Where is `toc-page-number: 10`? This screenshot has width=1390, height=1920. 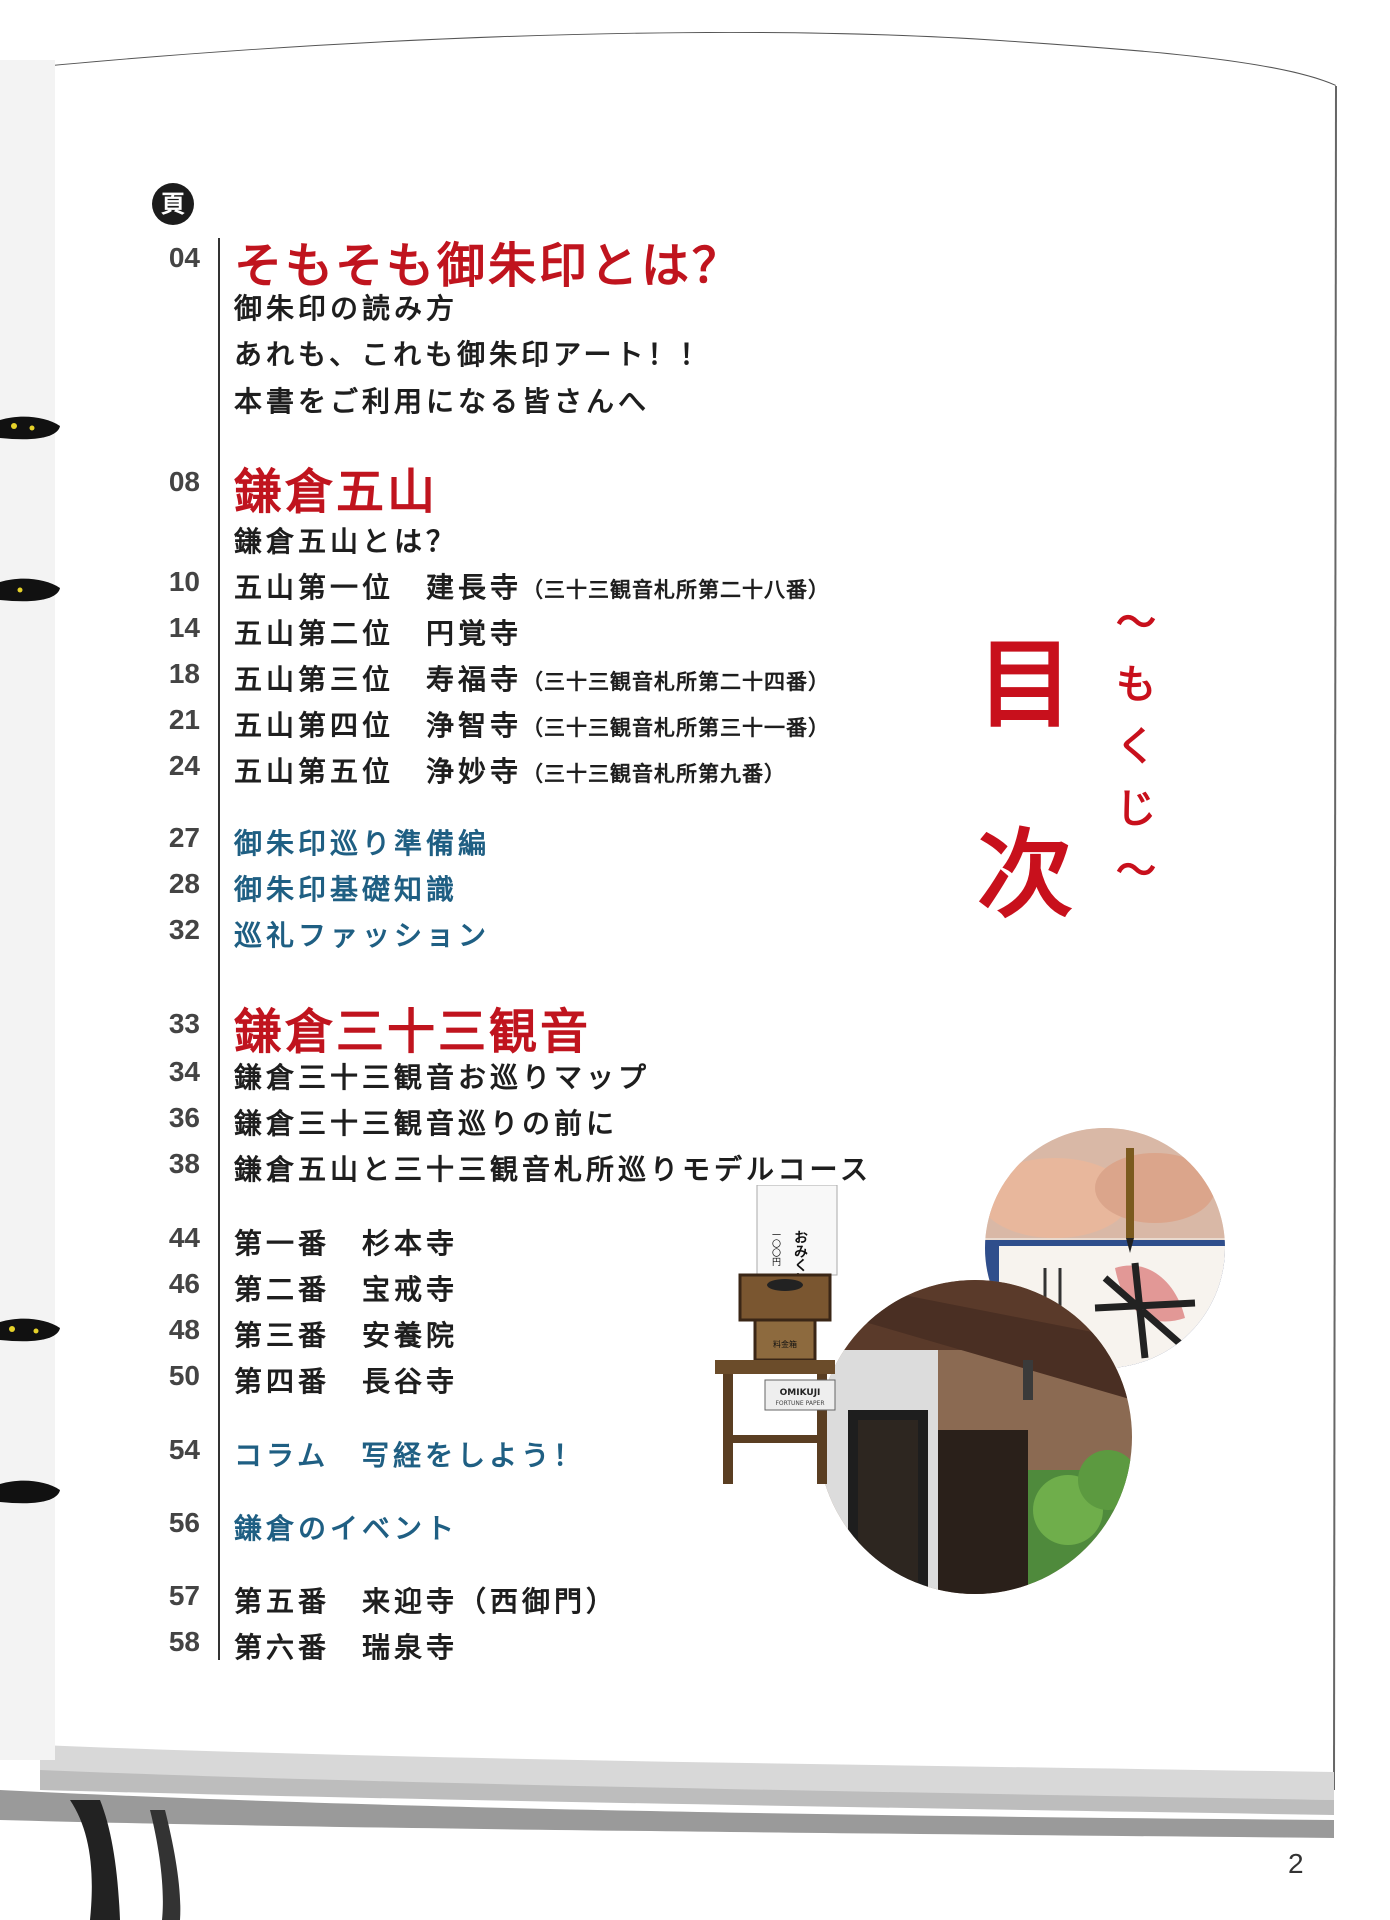
toc-page-number: 10 is located at coordinates (184, 581).